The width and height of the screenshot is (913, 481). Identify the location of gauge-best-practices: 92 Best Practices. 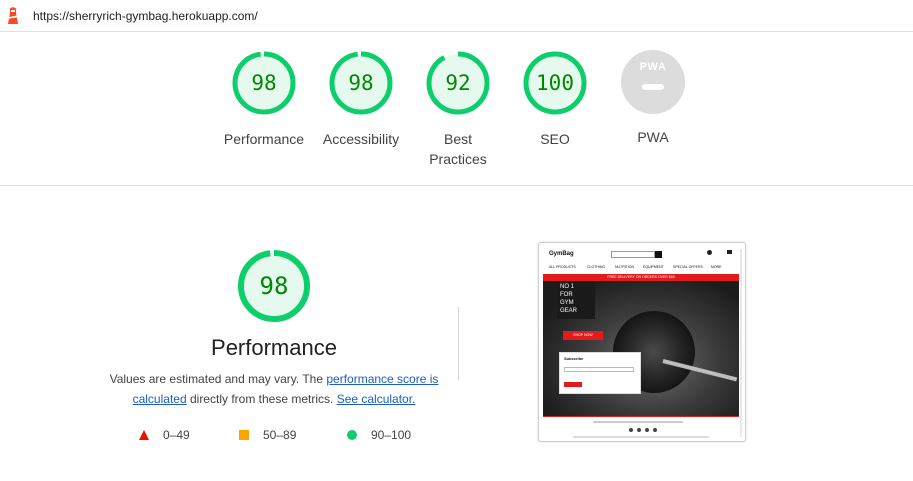
(458, 109).